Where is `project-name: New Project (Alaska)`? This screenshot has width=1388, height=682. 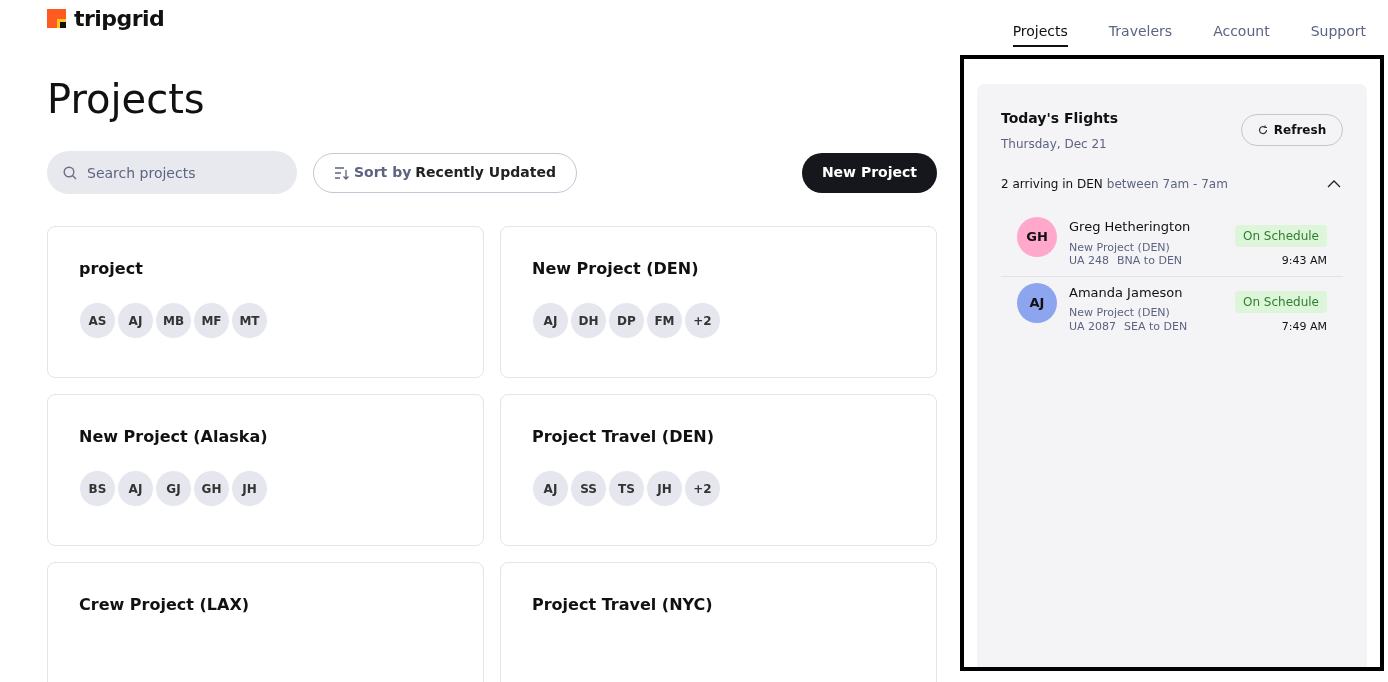
project-name: New Project (Alaska) is located at coordinates (174, 437).